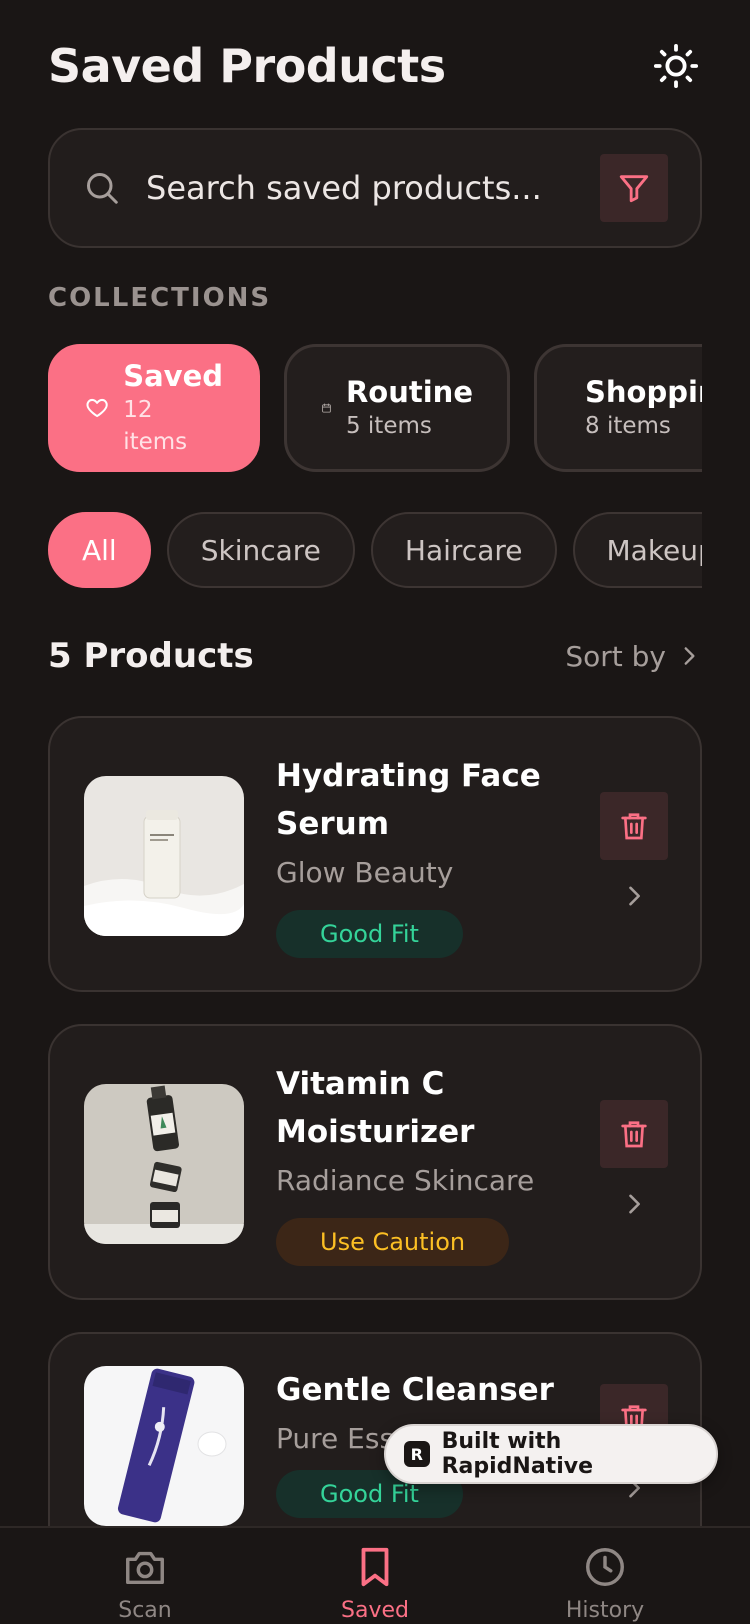  Describe the element at coordinates (415, 1390) in the screenshot. I see `product-name: Gentle Cleanser` at that location.